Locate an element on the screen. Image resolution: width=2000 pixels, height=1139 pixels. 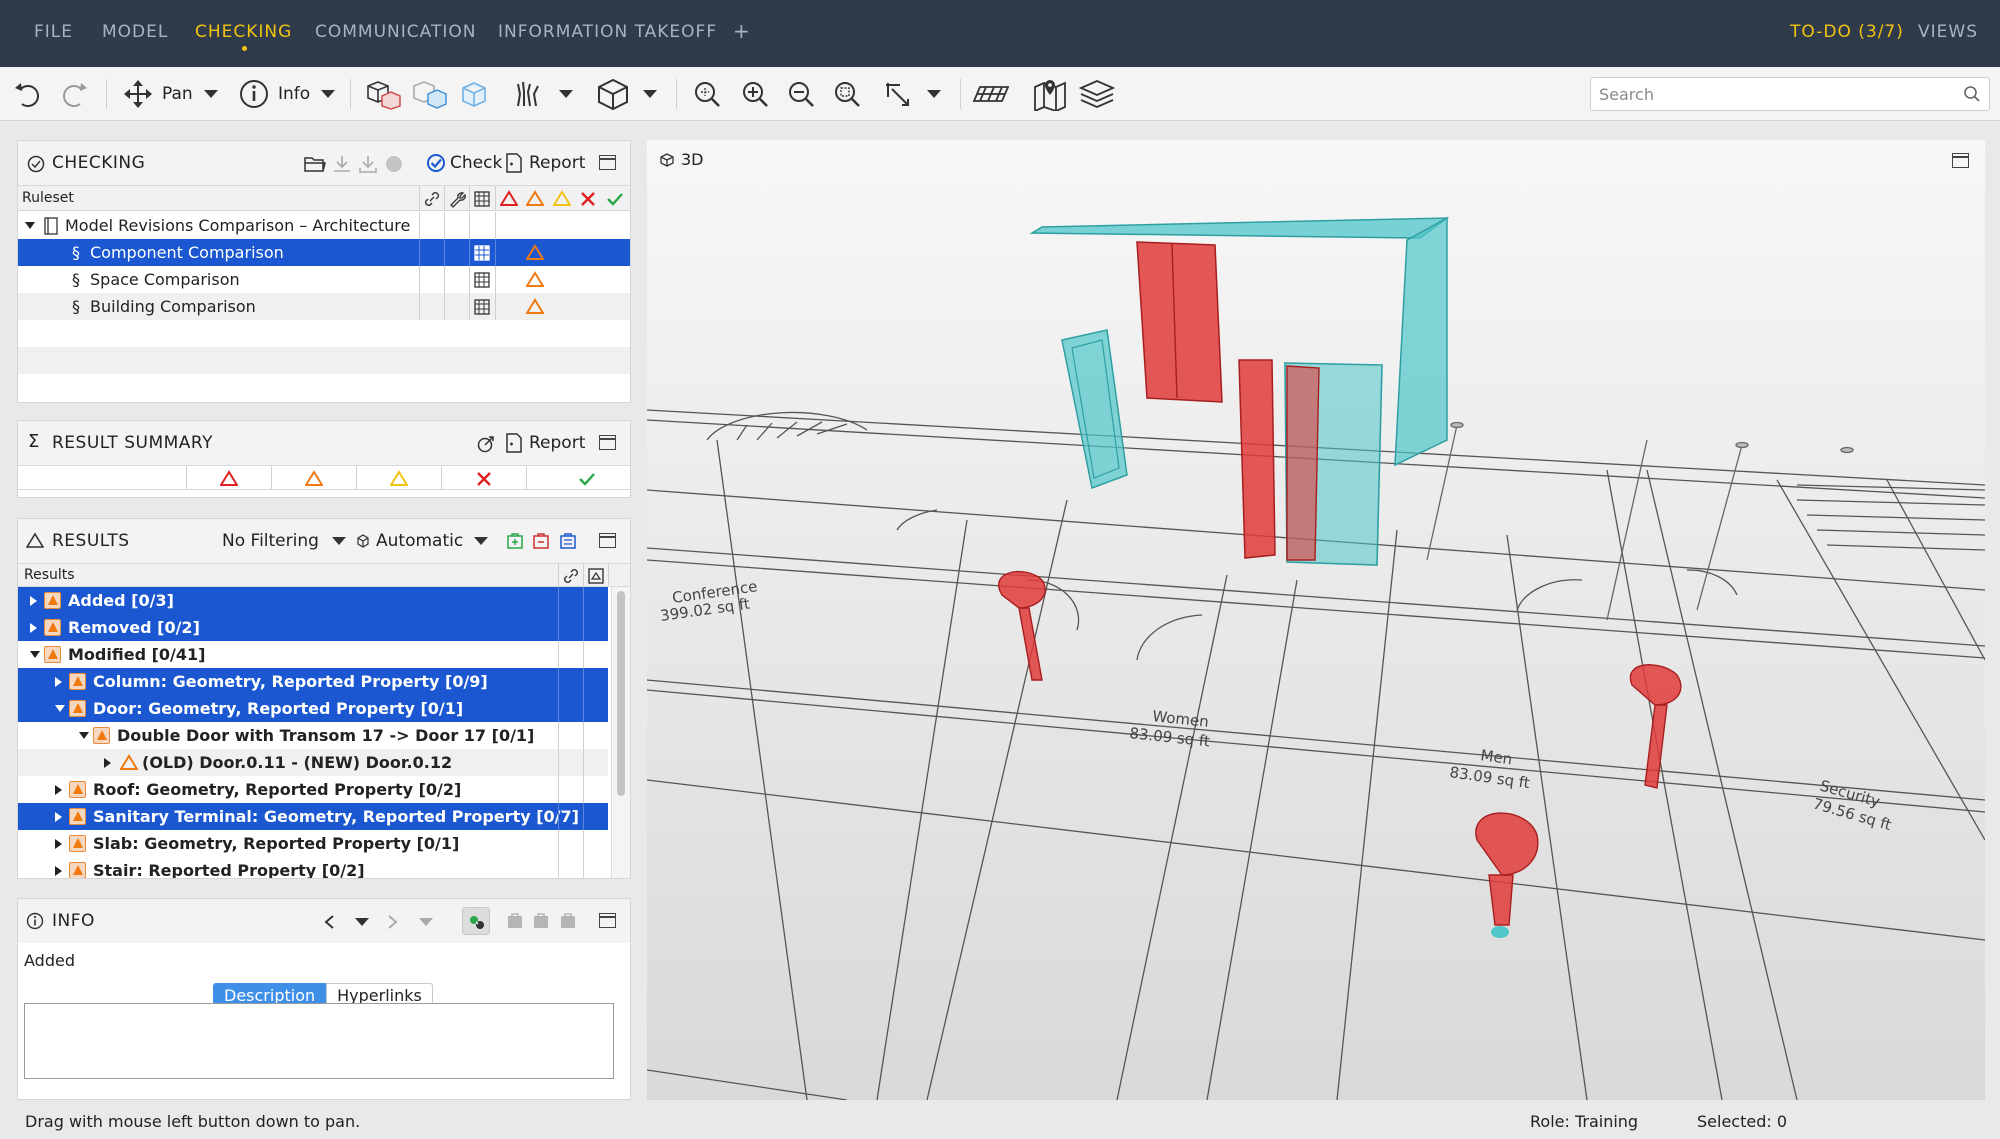
floor-plan-button is located at coordinates (991, 94).